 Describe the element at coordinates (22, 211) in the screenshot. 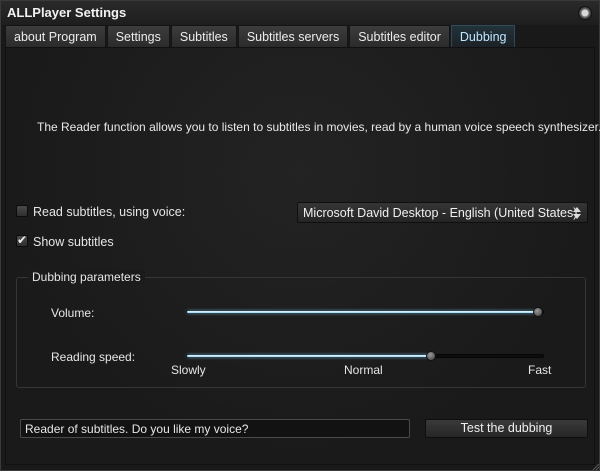

I see `read-subtitles-checkbox` at that location.